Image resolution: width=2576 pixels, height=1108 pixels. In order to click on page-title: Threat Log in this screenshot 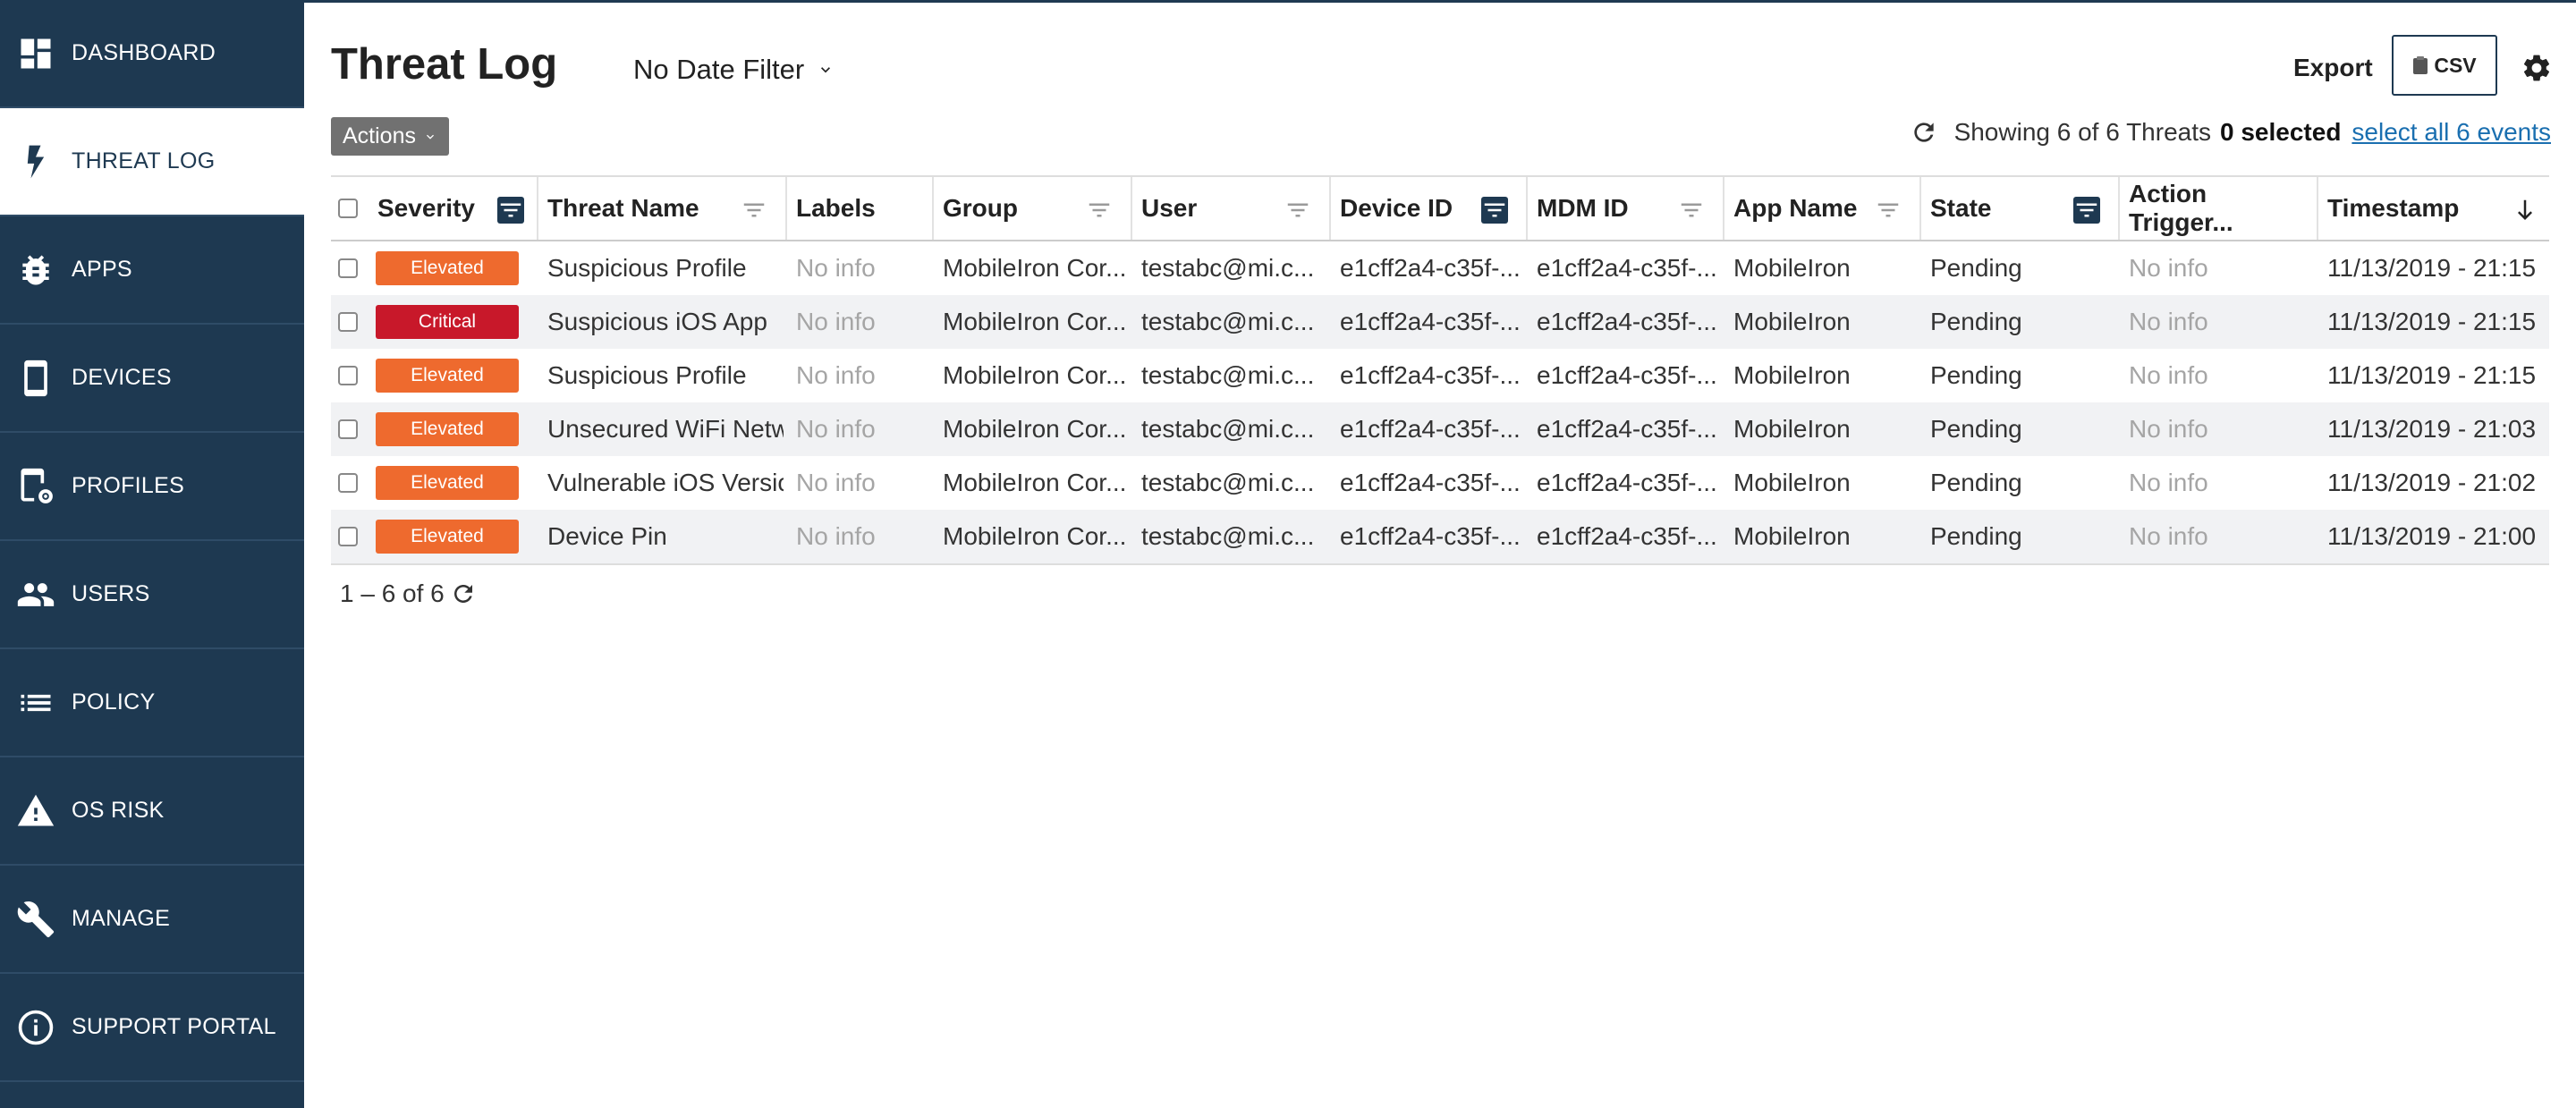, I will do `click(444, 64)`.